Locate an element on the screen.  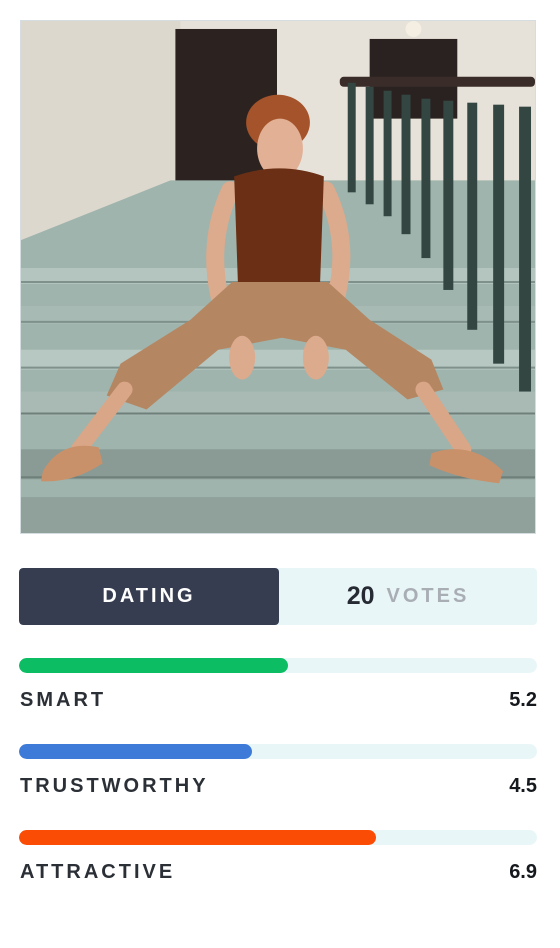
metric-attractive: ATTRACTIVE 6.9 is located at coordinates (278, 857).